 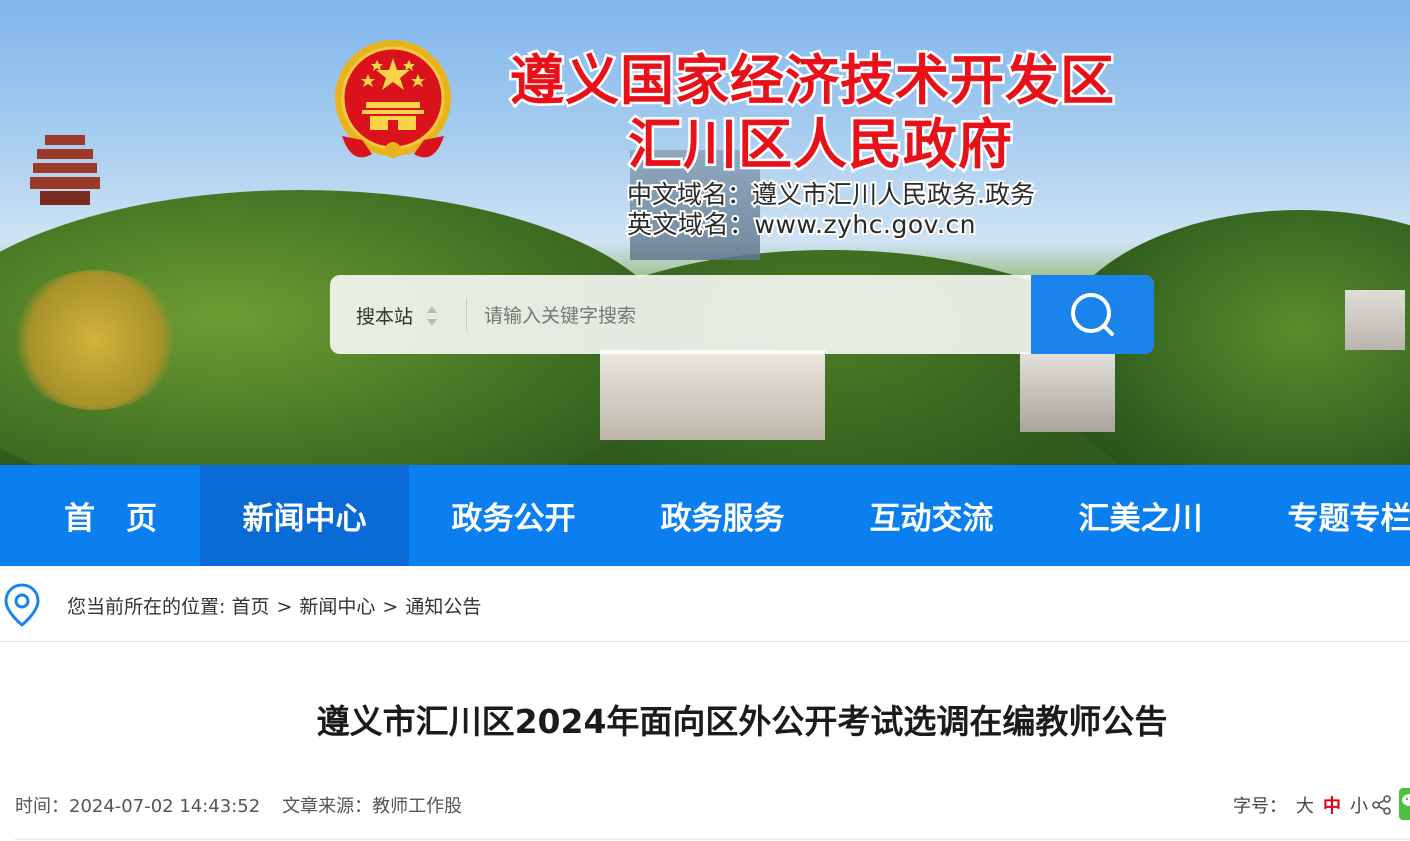 I want to click on publish-time: 时间：2024-07-02 14:43:52, so click(x=138, y=806).